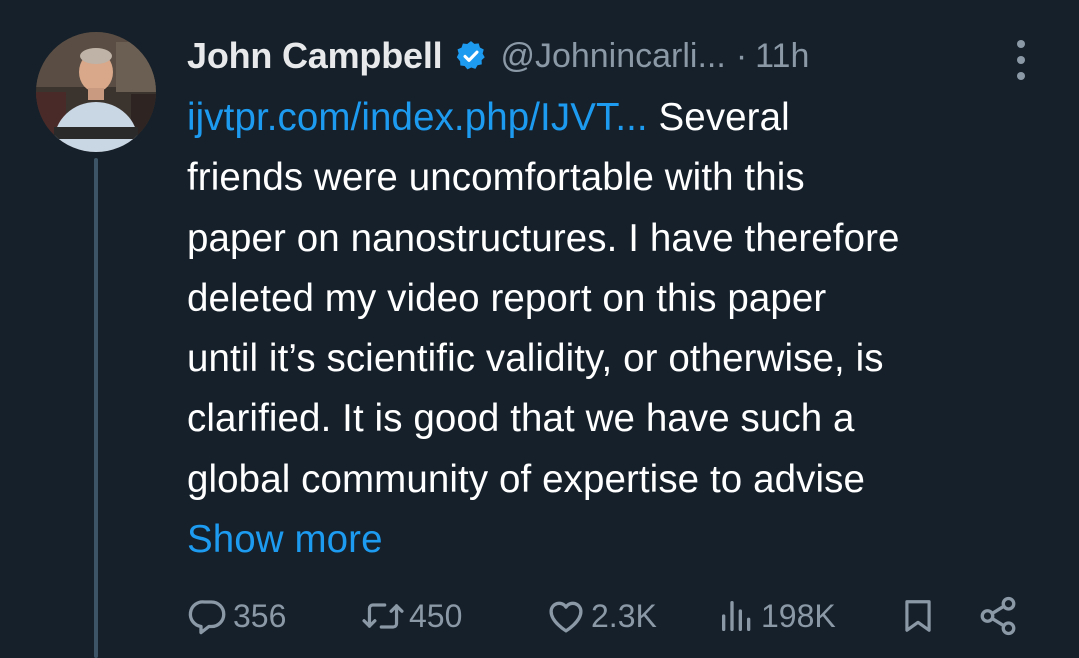 The width and height of the screenshot is (1079, 658). I want to click on tweet-text-line: deleted my video report on this paper, so click(507, 298).